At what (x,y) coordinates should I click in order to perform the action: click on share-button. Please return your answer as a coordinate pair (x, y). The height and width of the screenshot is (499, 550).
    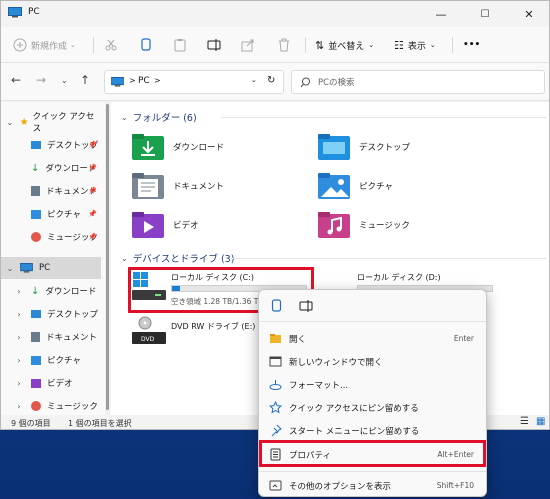
    Looking at the image, I should click on (248, 45).